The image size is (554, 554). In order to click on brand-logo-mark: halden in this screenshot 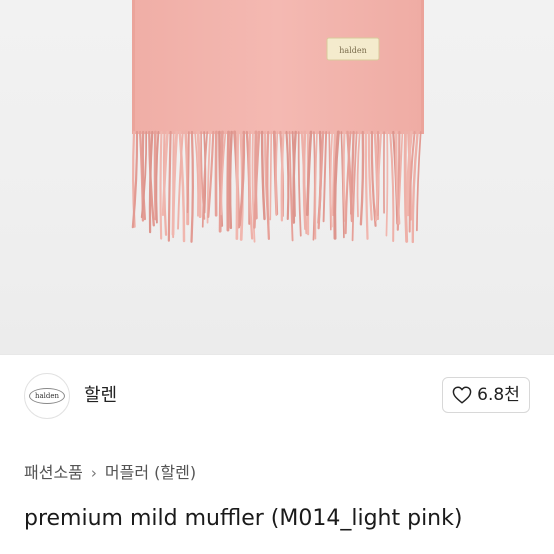, I will do `click(47, 396)`.